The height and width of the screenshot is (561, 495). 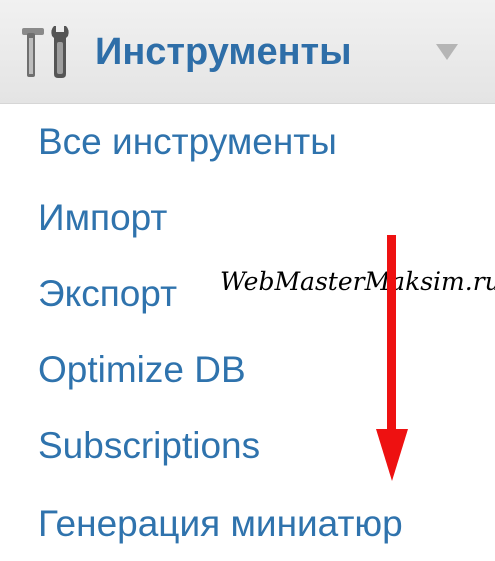 I want to click on submenu-item-import: Импорт, so click(x=102, y=218).